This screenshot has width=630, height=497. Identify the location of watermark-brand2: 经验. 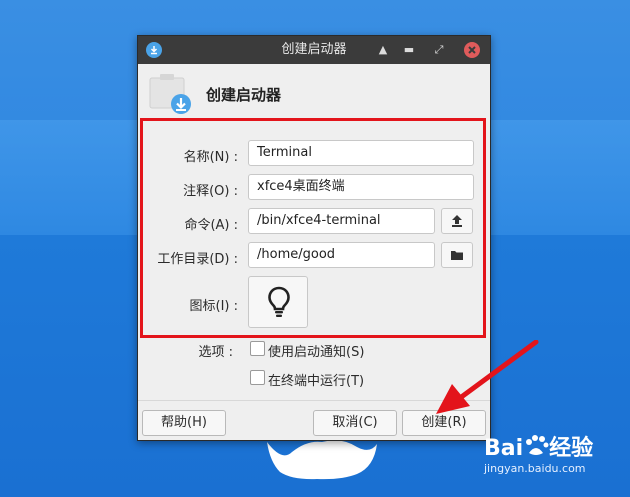
(571, 448).